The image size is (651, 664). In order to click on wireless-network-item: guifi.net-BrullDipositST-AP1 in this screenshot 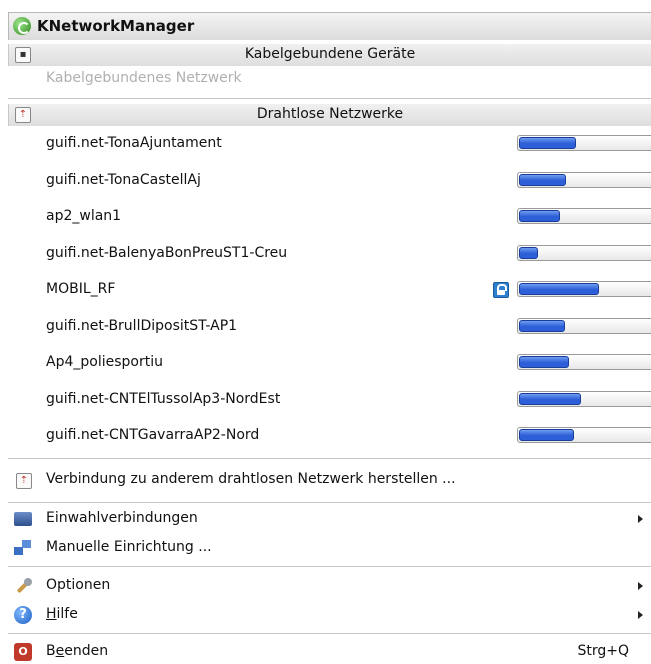, I will do `click(329, 327)`.